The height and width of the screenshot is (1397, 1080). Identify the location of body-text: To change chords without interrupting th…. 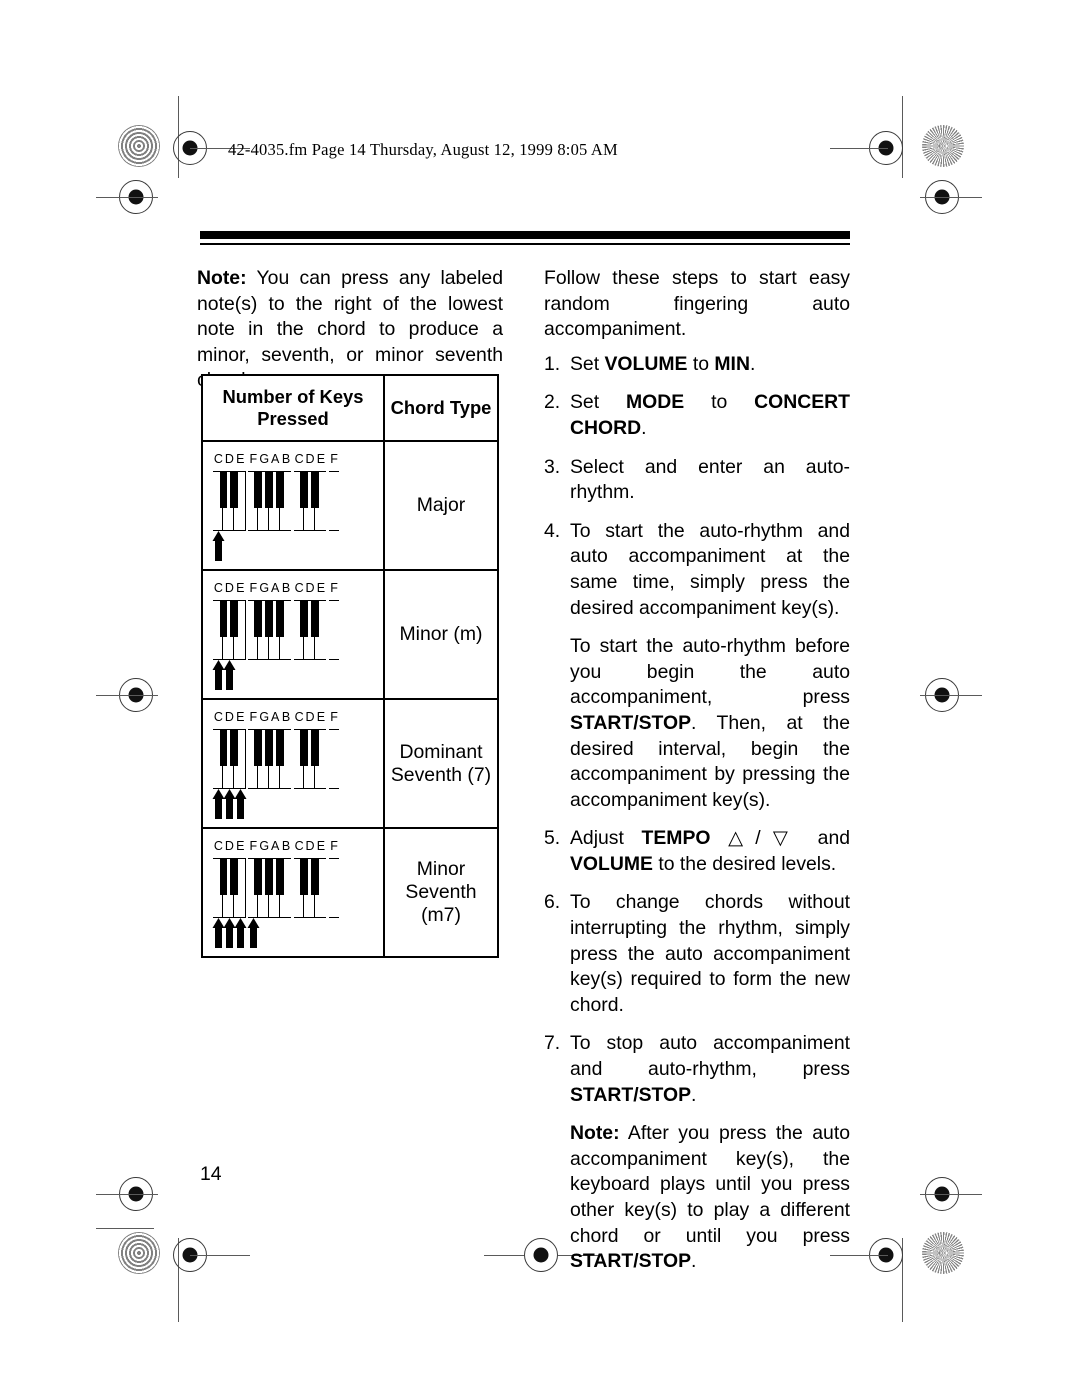
(710, 953).